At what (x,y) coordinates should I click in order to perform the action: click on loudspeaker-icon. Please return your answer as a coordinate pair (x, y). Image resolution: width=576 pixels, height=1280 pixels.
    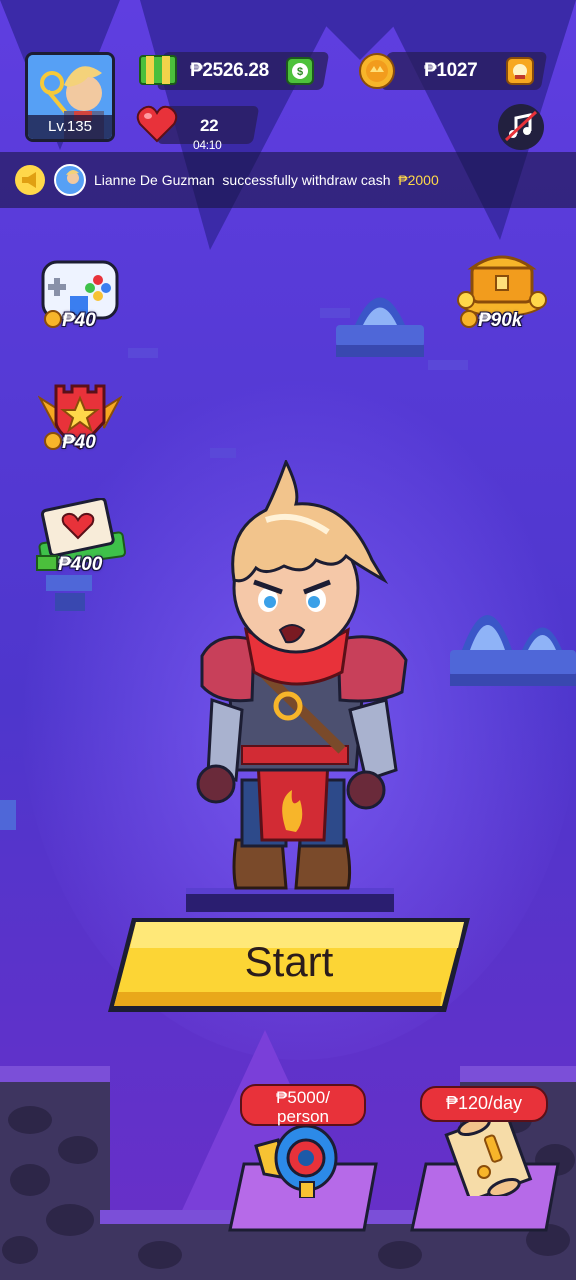
    Looking at the image, I should click on (298, 1158).